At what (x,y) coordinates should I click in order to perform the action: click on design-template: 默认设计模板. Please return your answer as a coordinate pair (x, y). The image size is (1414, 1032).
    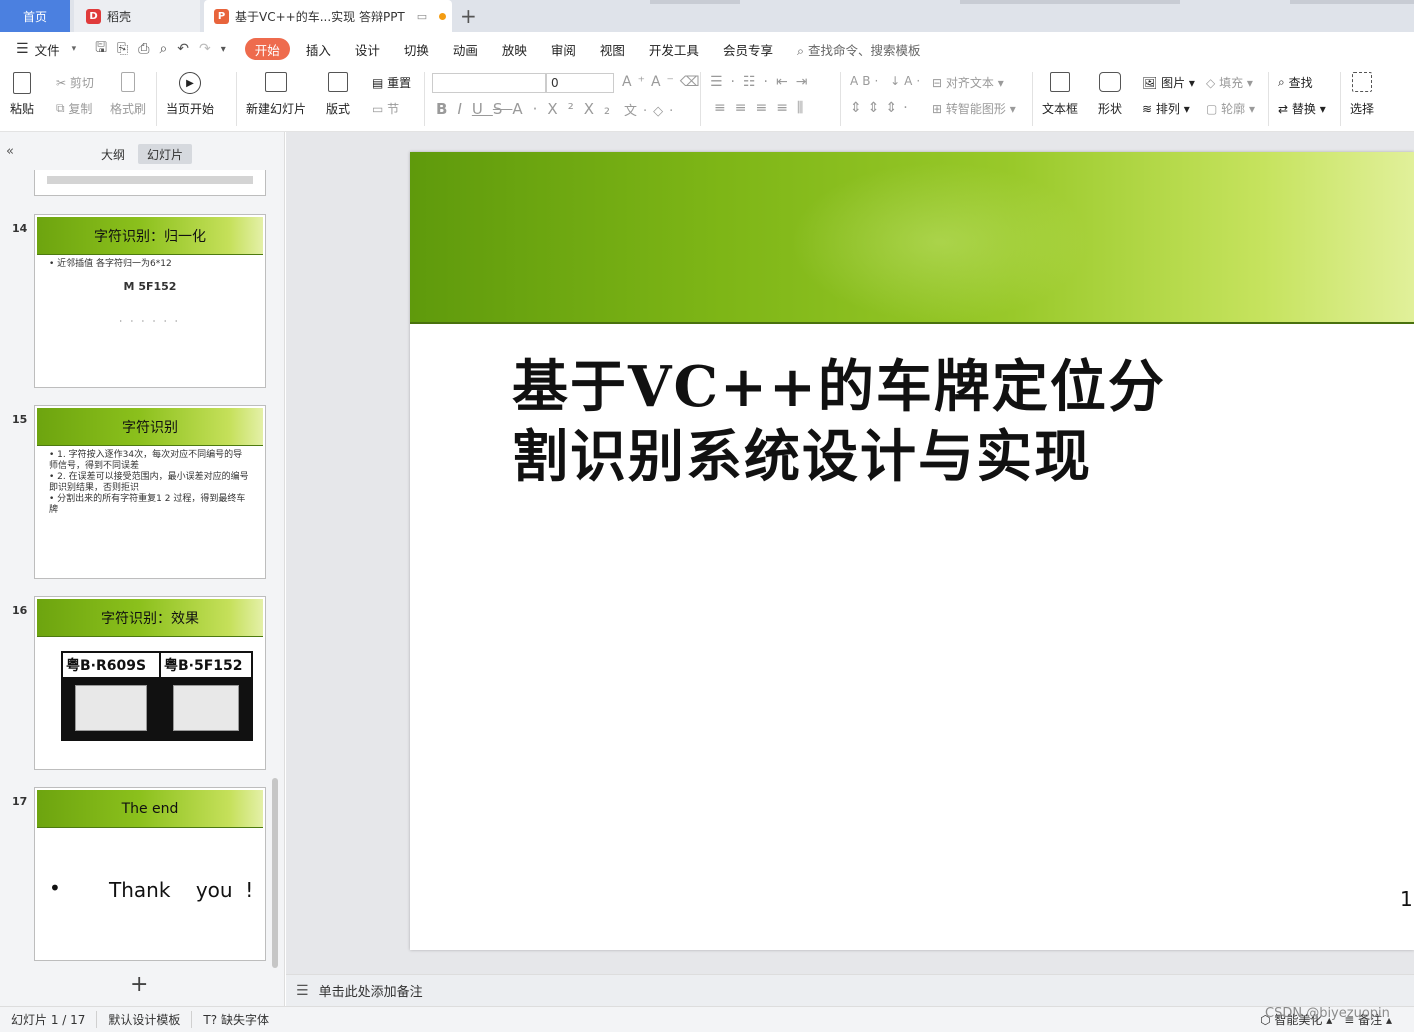
    Looking at the image, I should click on (145, 1019).